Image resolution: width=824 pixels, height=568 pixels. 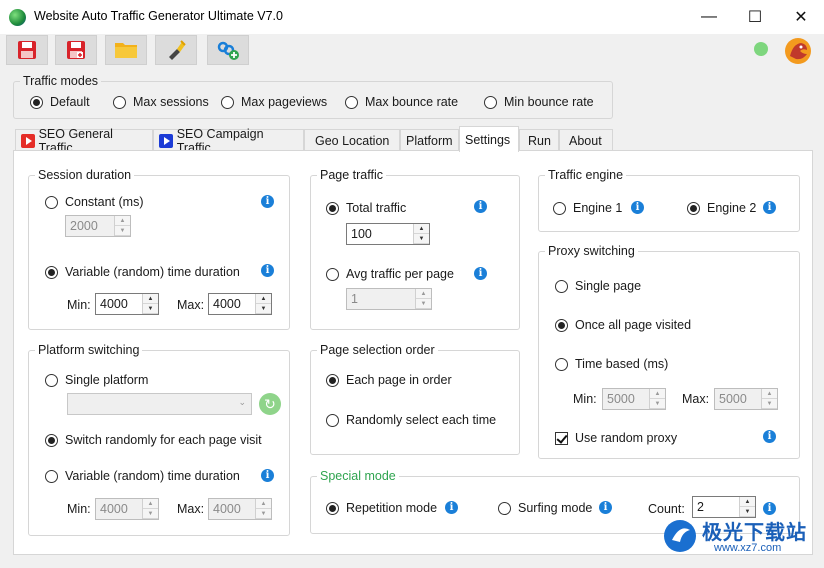 I want to click on surfing-mode-radio: Surfing mode, so click(x=545, y=508).